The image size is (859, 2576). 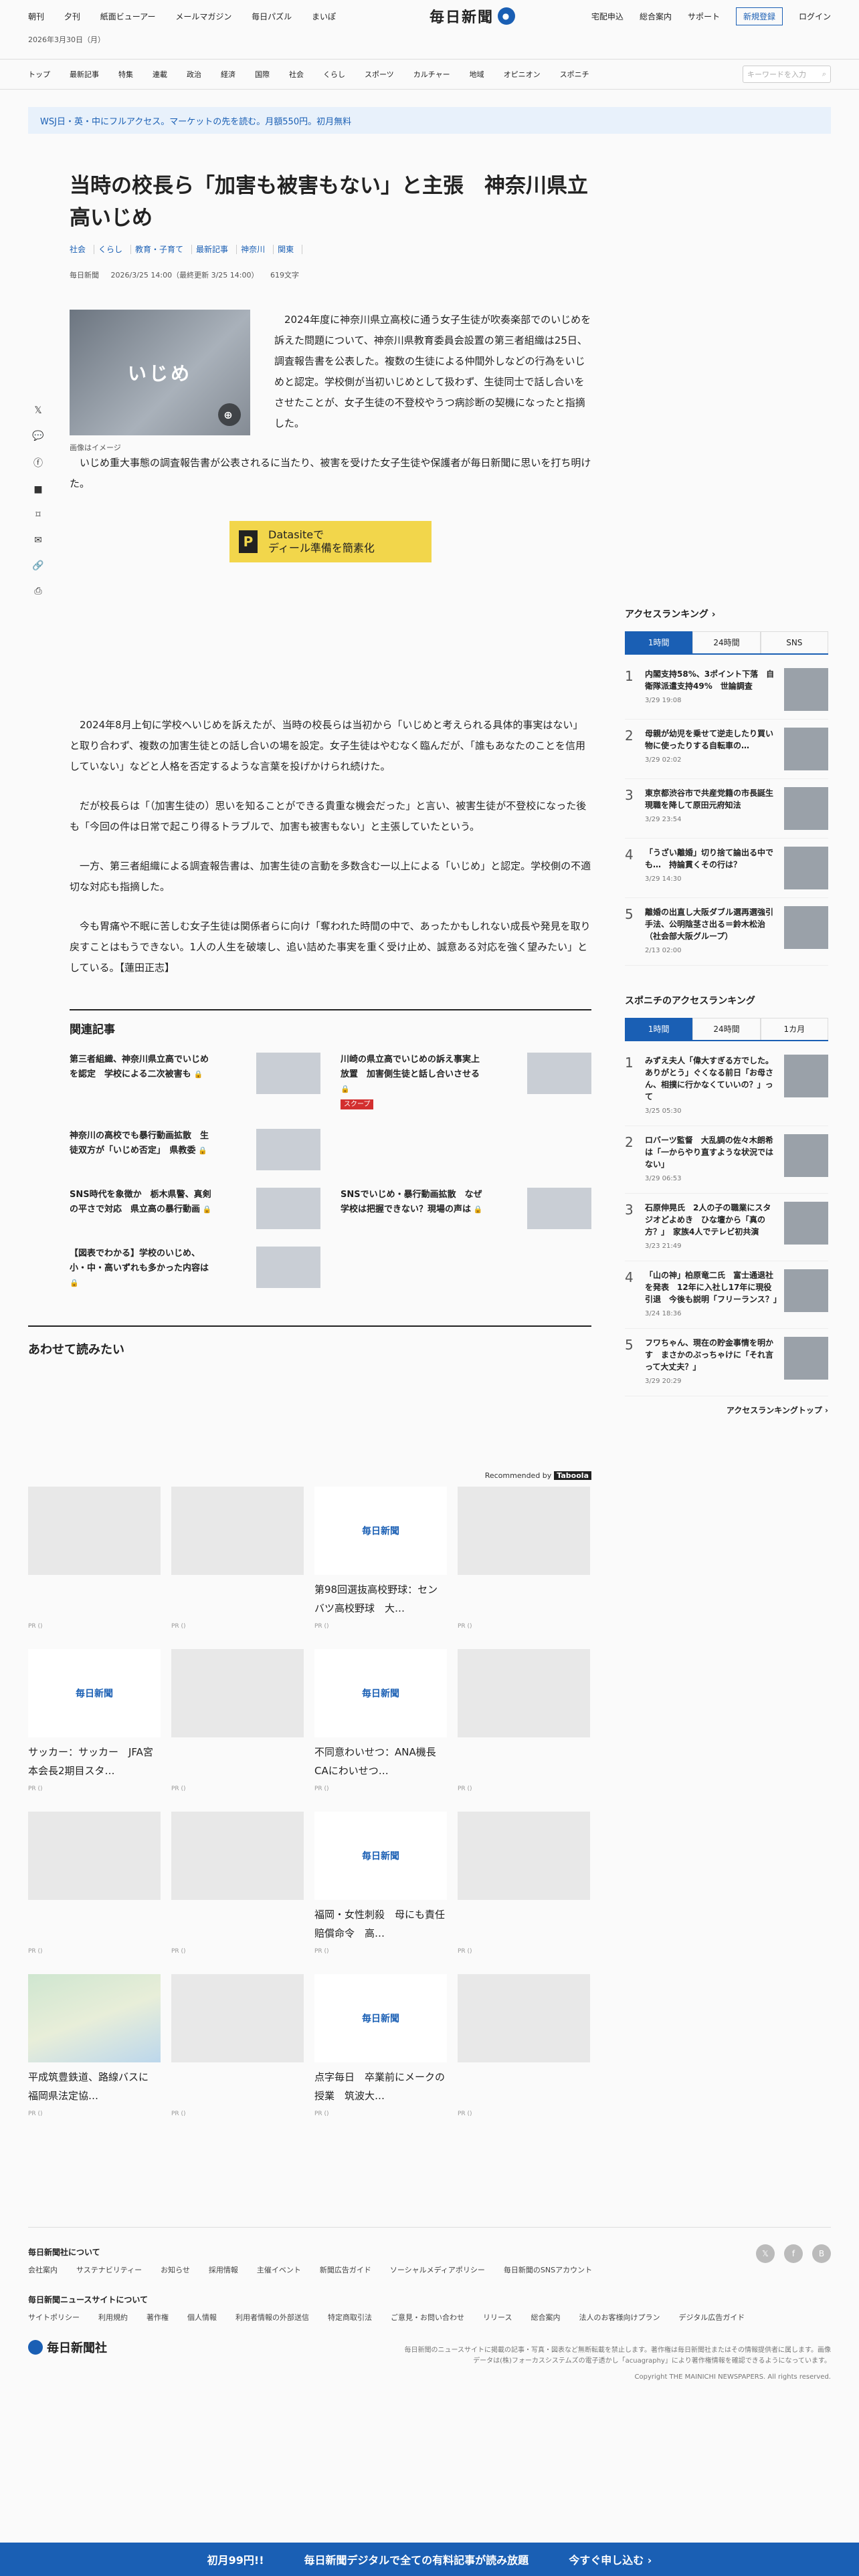 What do you see at coordinates (794, 642) in the screenshot?
I see `ranking-tab: SNS` at bounding box center [794, 642].